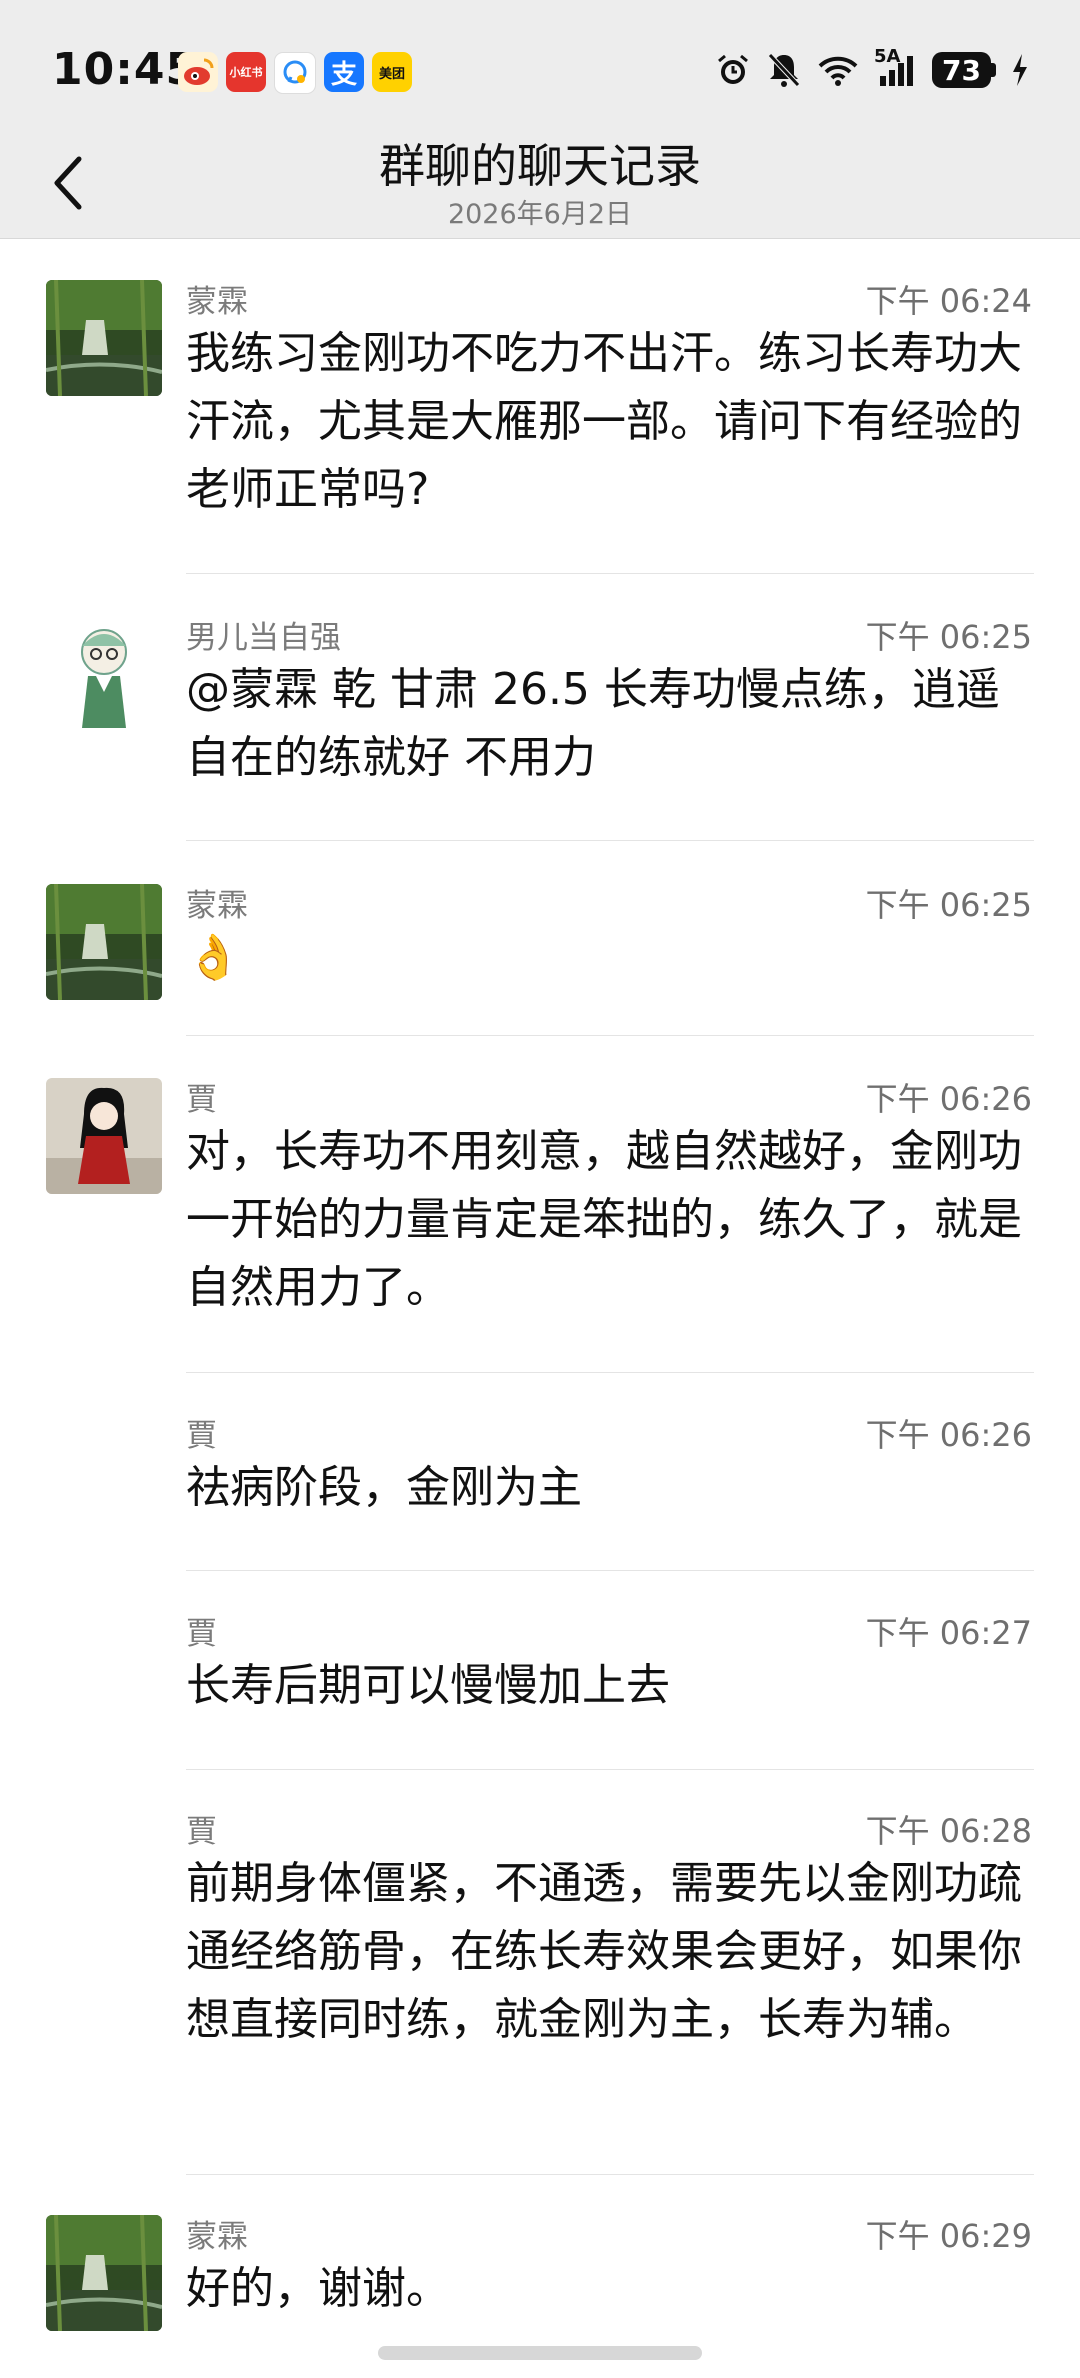  What do you see at coordinates (344, 72) in the screenshot?
I see `alipay-icon: 支` at bounding box center [344, 72].